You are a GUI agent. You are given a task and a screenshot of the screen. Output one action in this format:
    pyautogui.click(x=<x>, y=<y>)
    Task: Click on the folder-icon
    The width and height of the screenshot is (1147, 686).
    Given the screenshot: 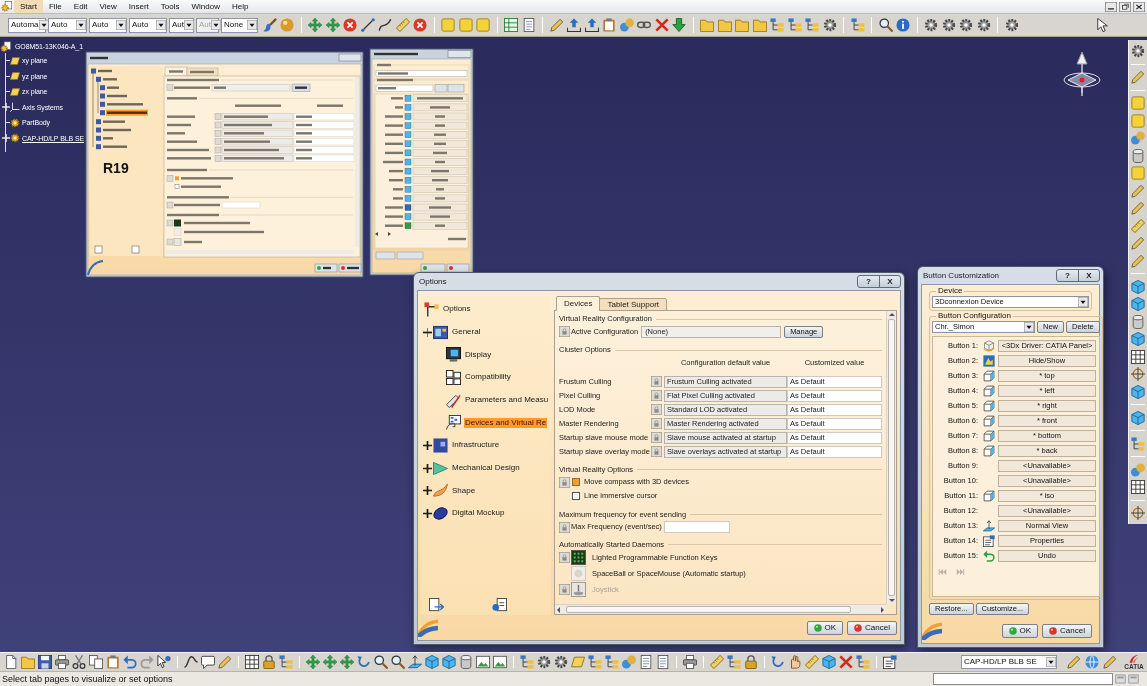 What is the action you would take?
    pyautogui.click(x=742, y=25)
    